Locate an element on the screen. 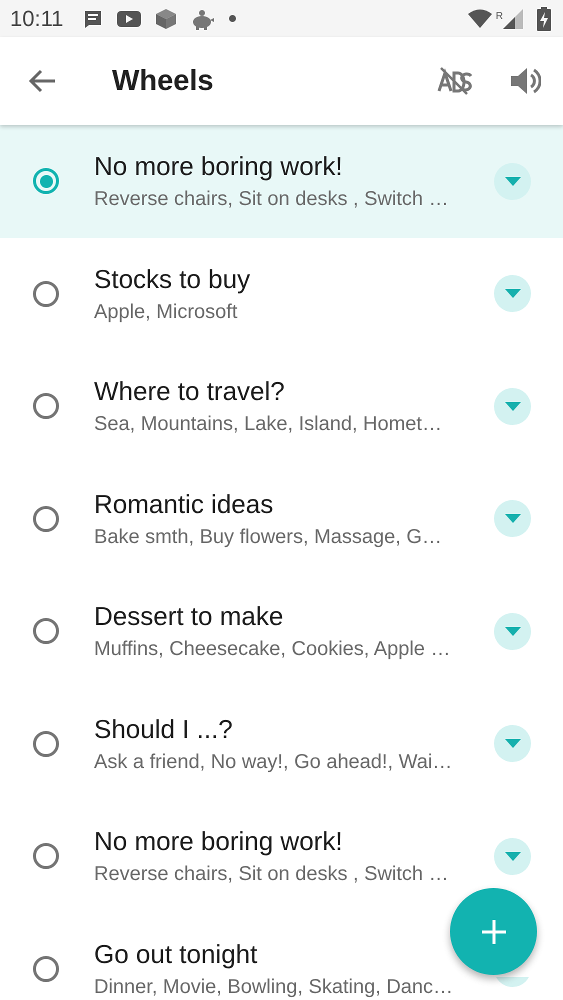 The height and width of the screenshot is (1000, 563). sound-button is located at coordinates (526, 81).